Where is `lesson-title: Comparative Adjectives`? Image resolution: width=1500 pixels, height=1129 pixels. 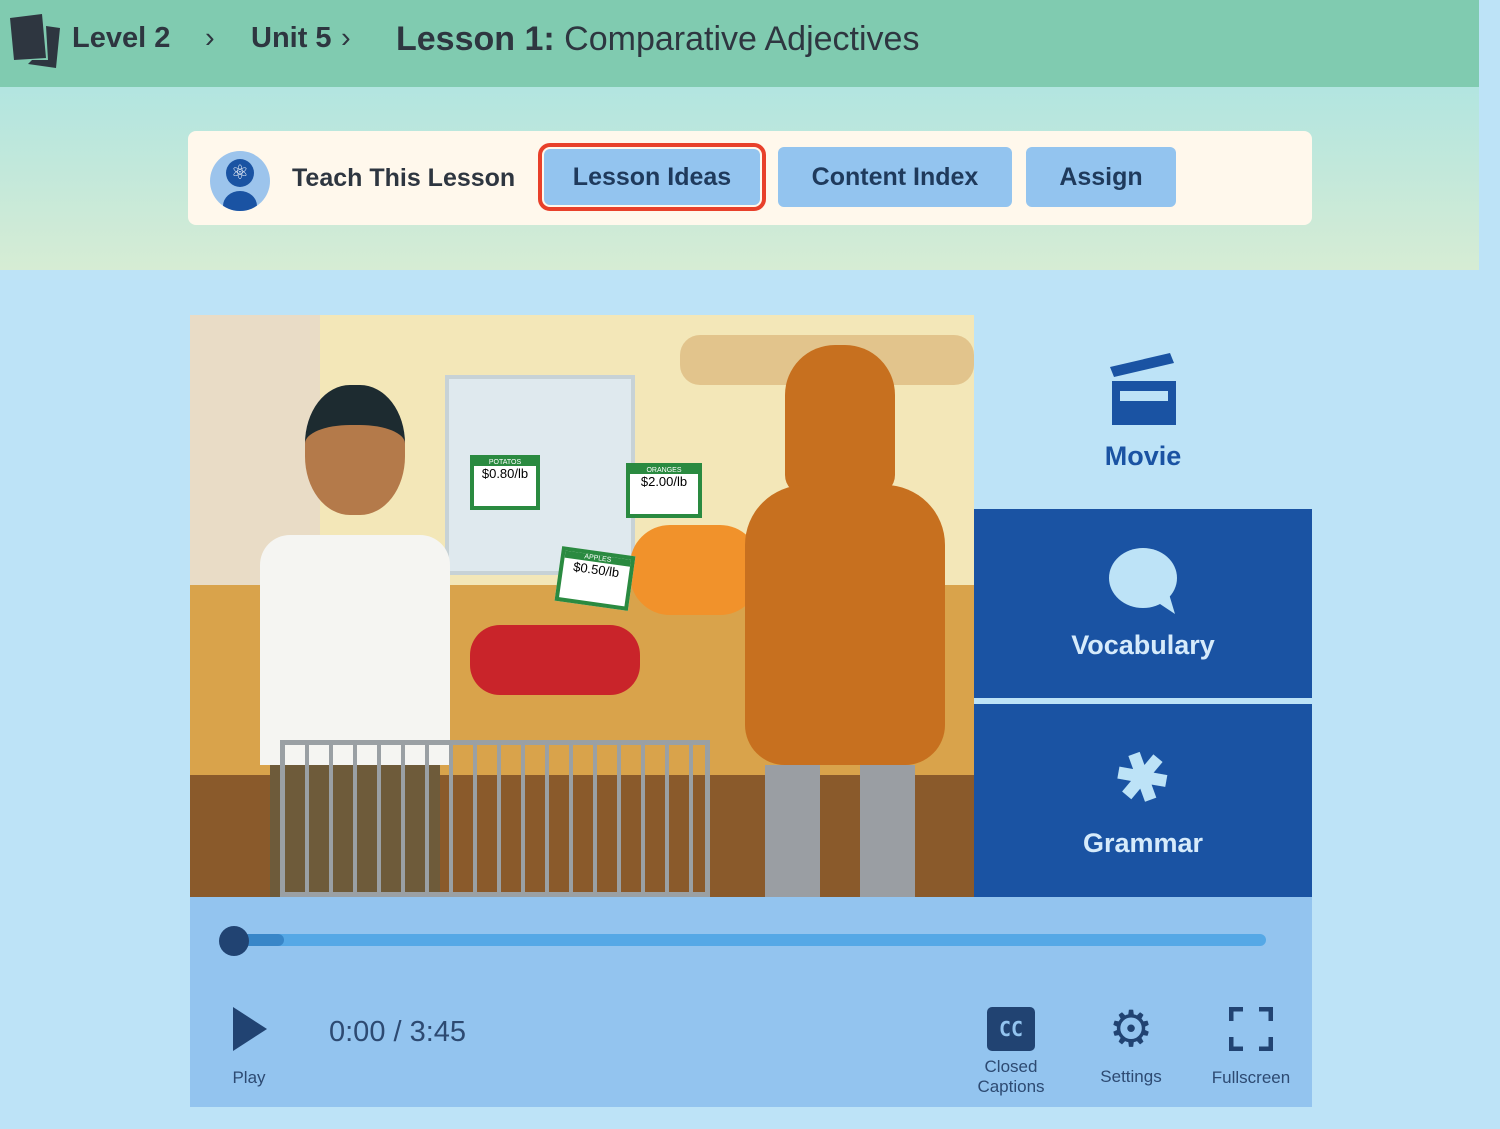 lesson-title: Comparative Adjectives is located at coordinates (742, 39).